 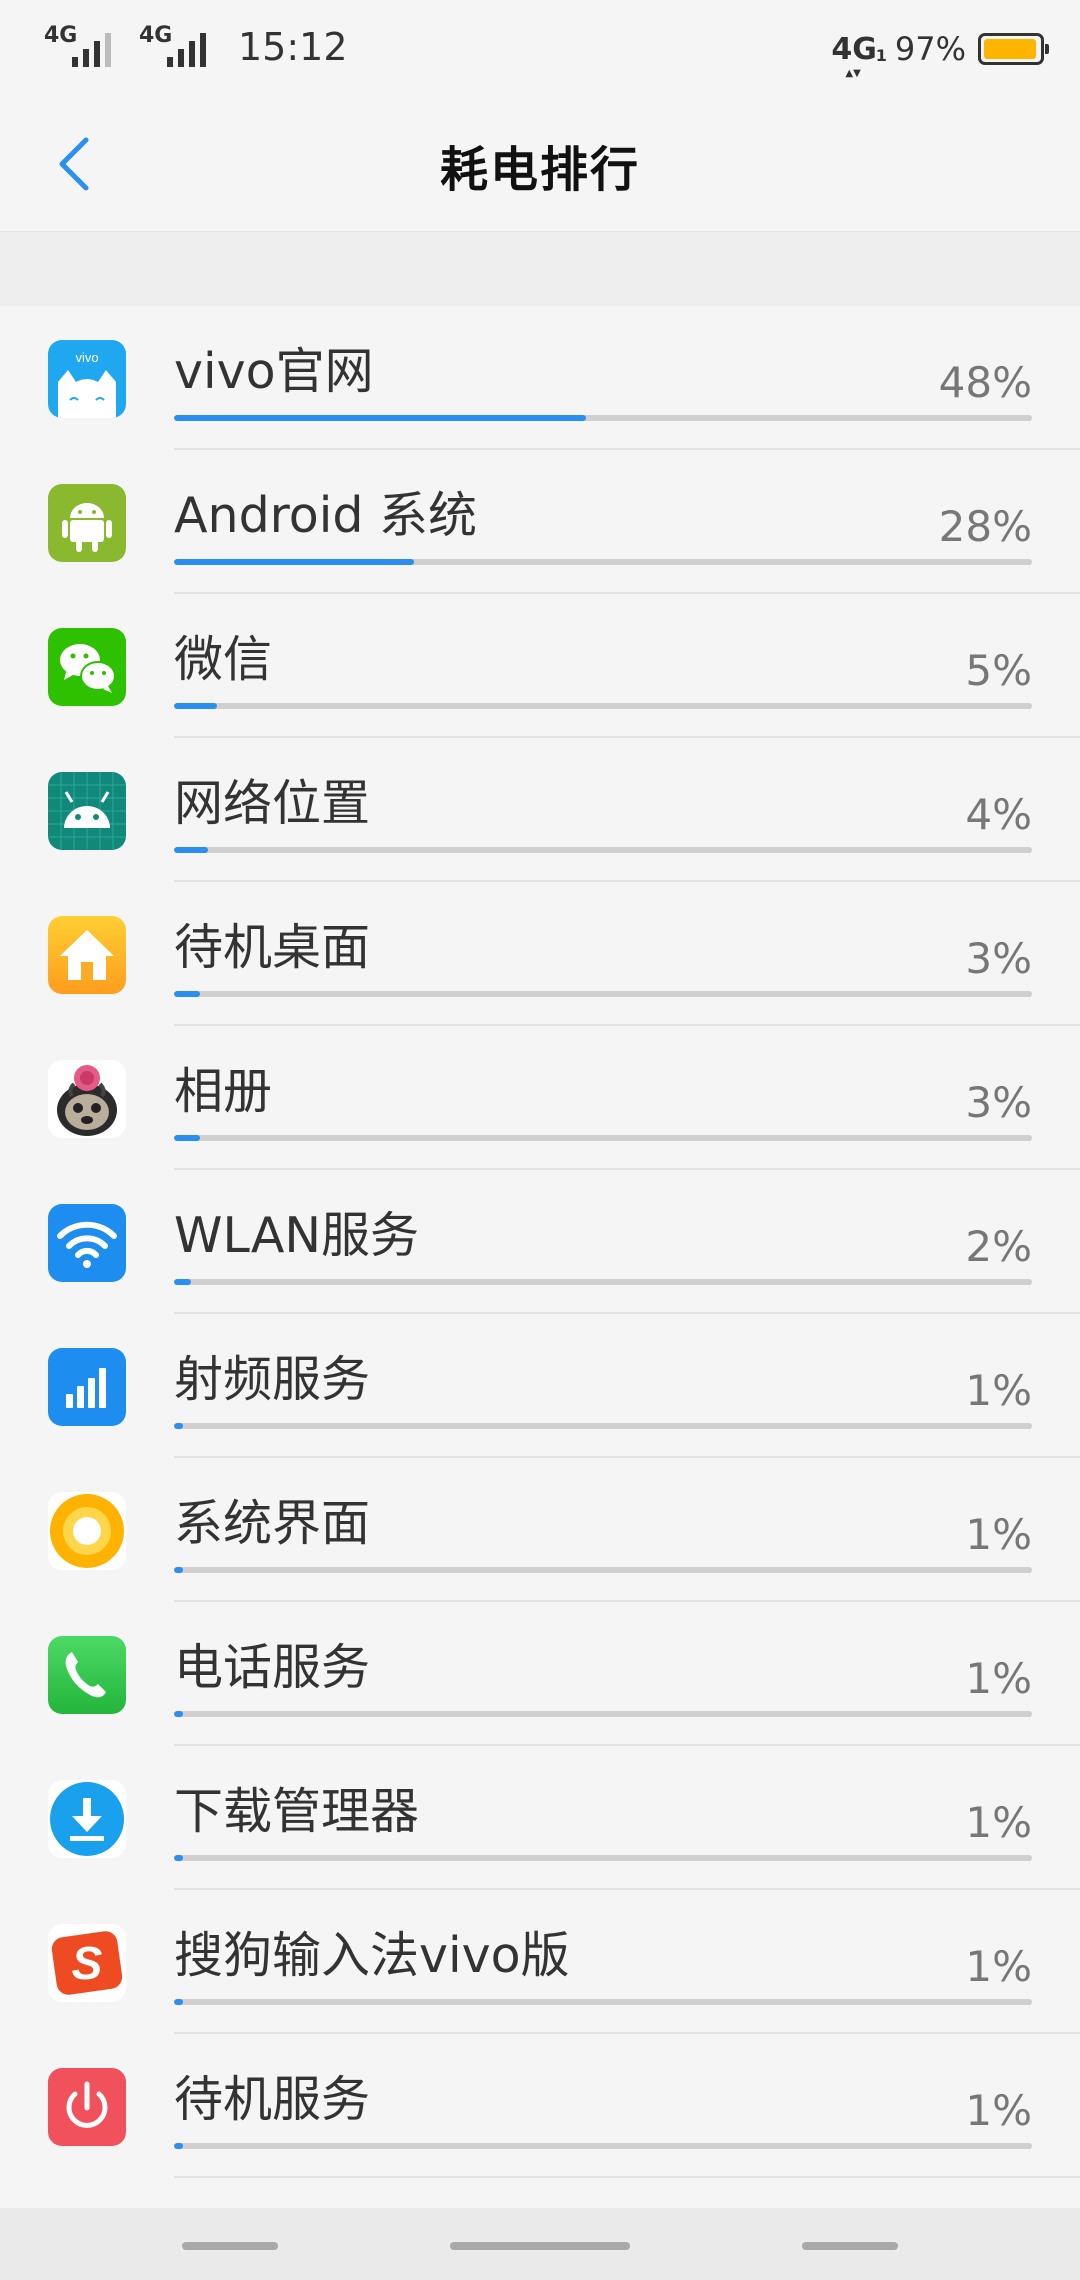 I want to click on sim1-signal-icon: 4G, so click(x=77, y=45).